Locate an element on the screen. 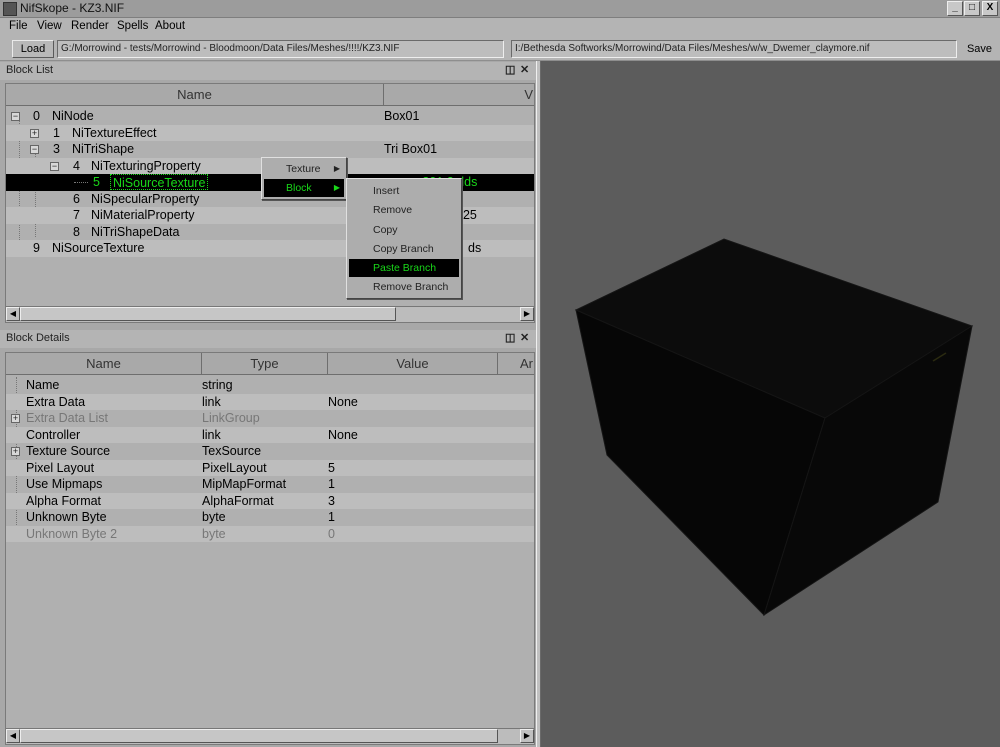 This screenshot has width=1000, height=747. close-window-button: X is located at coordinates (990, 8).